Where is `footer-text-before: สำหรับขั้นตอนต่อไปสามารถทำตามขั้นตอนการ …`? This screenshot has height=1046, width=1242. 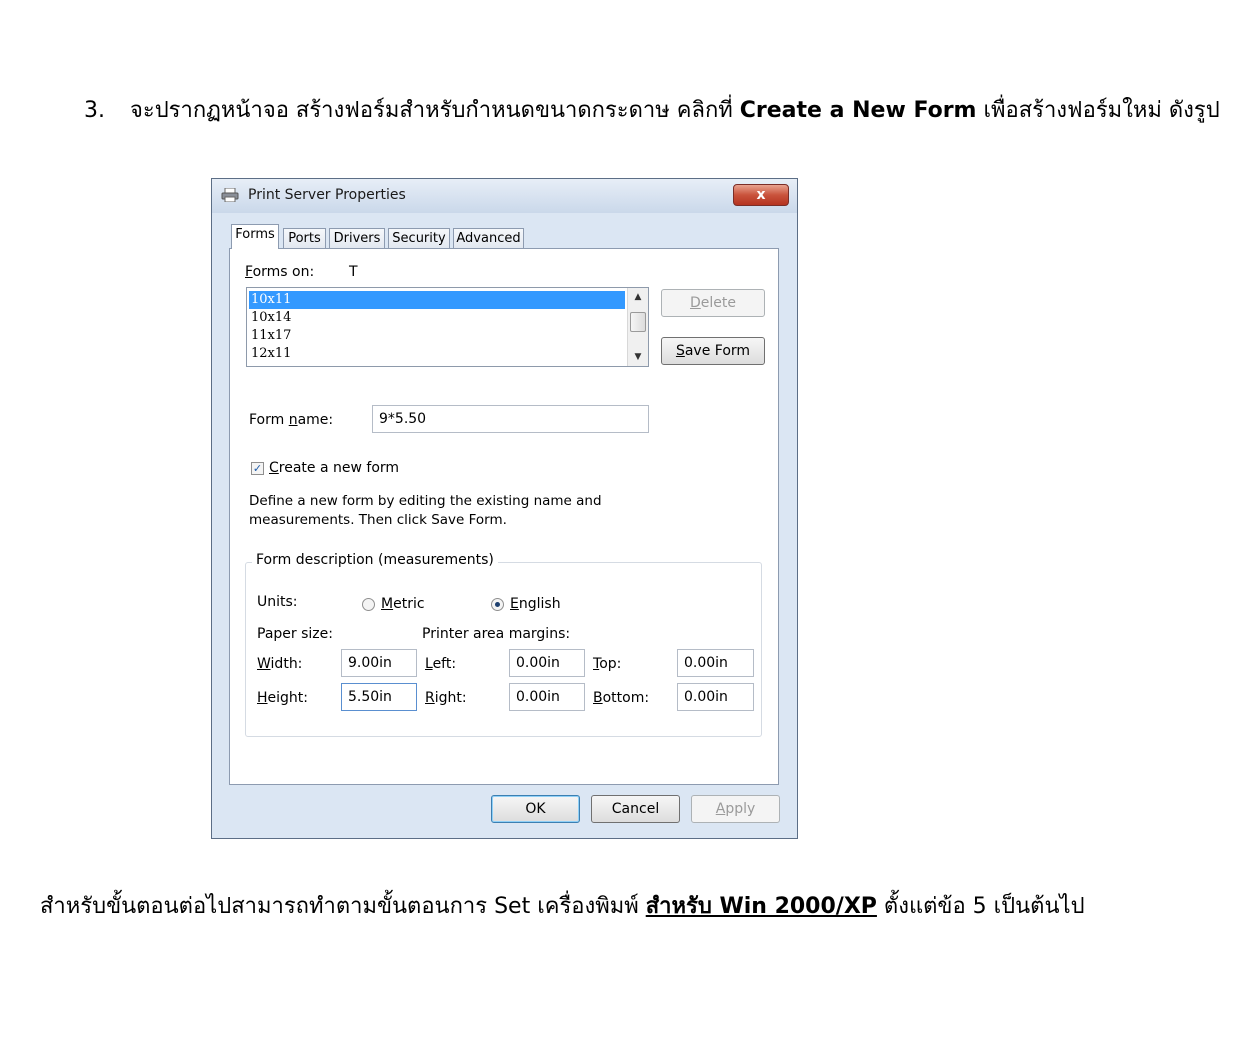
footer-text-before: สำหรับขั้นตอนต่อไปสามารถทำตามขั้นตอนการ … is located at coordinates (343, 906).